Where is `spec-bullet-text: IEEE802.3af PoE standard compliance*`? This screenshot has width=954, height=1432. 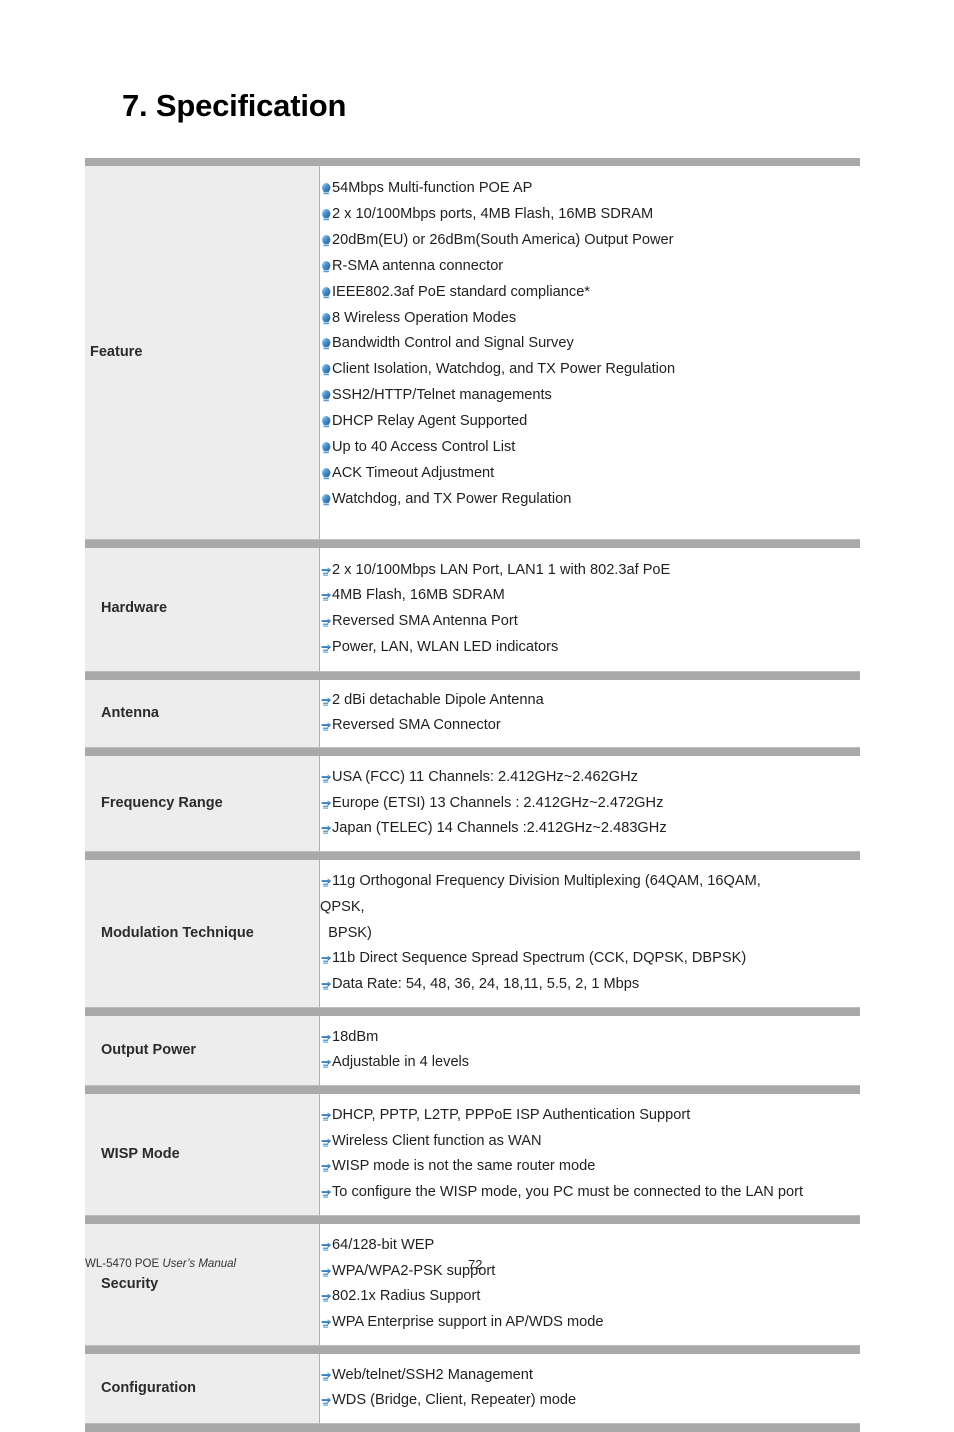 spec-bullet-text: IEEE802.3af PoE standard compliance* is located at coordinates (461, 291).